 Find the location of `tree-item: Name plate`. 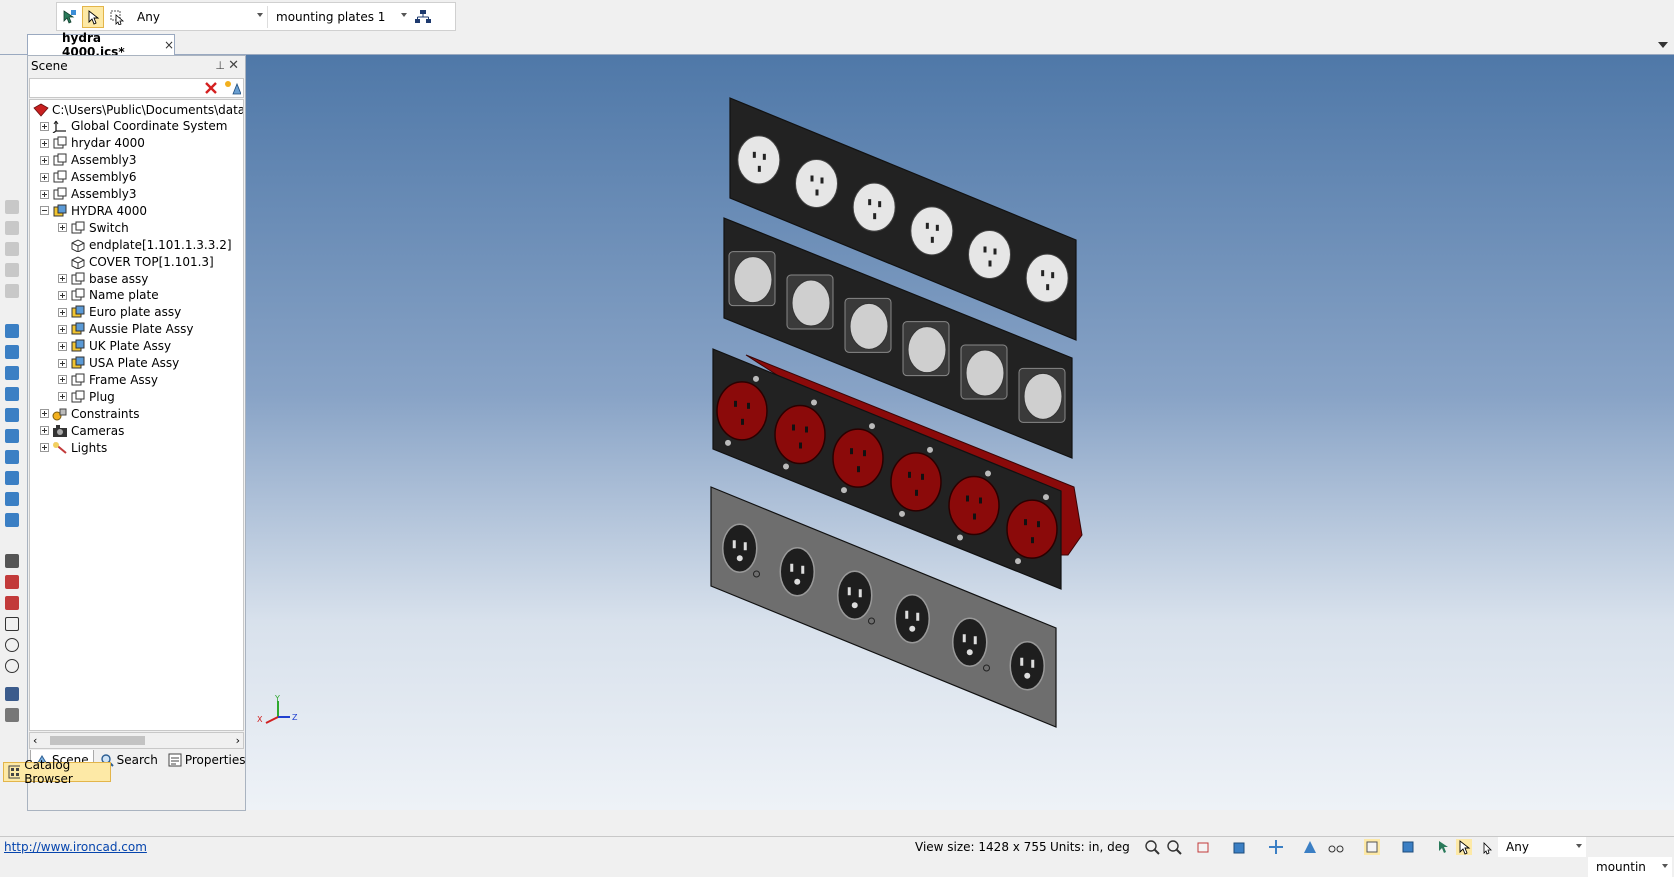

tree-item: Name plate is located at coordinates (108, 295).